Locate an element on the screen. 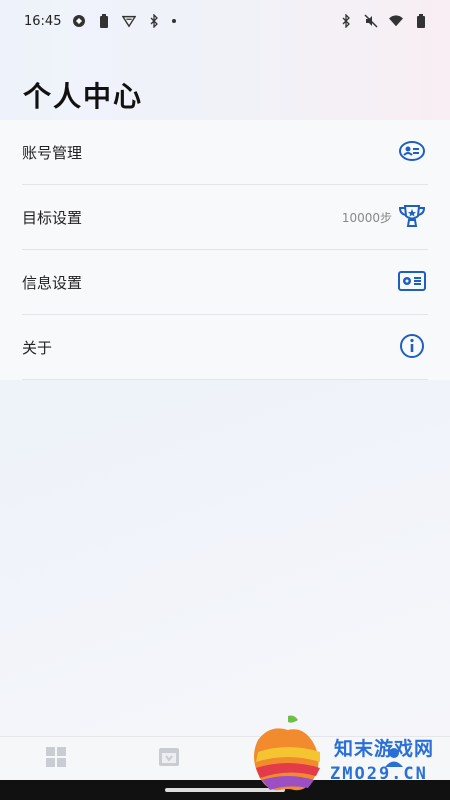  watermark-url: ZMO29.CN is located at coordinates (379, 774).